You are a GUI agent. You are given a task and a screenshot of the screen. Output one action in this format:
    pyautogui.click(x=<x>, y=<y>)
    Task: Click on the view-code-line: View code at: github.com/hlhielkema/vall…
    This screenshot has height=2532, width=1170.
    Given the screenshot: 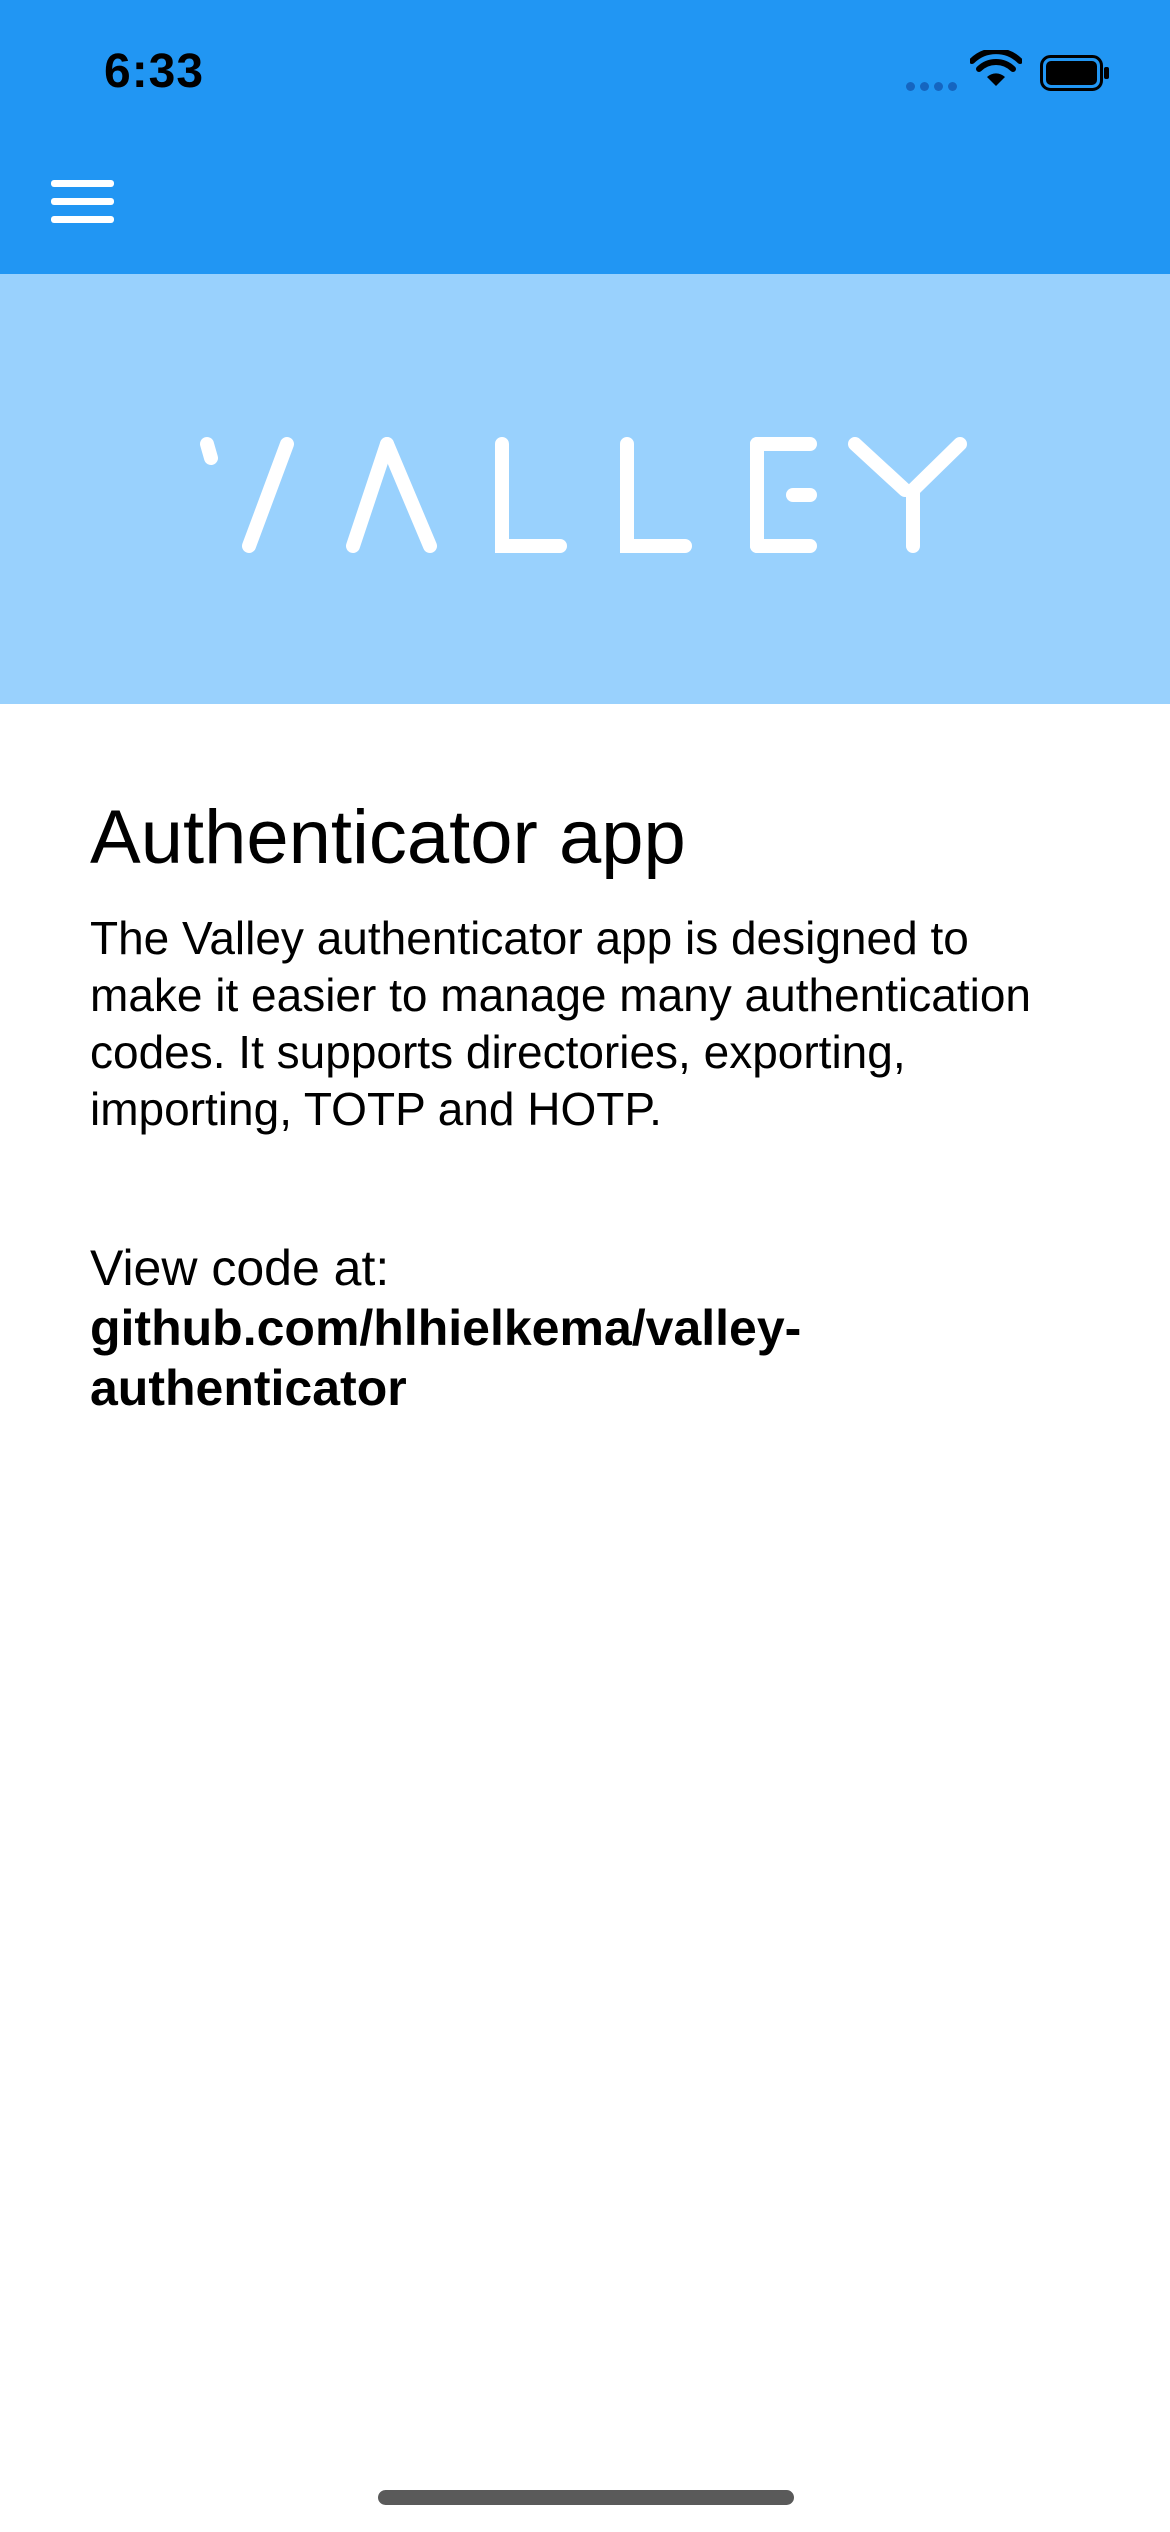 What is the action you would take?
    pyautogui.click(x=590, y=1328)
    